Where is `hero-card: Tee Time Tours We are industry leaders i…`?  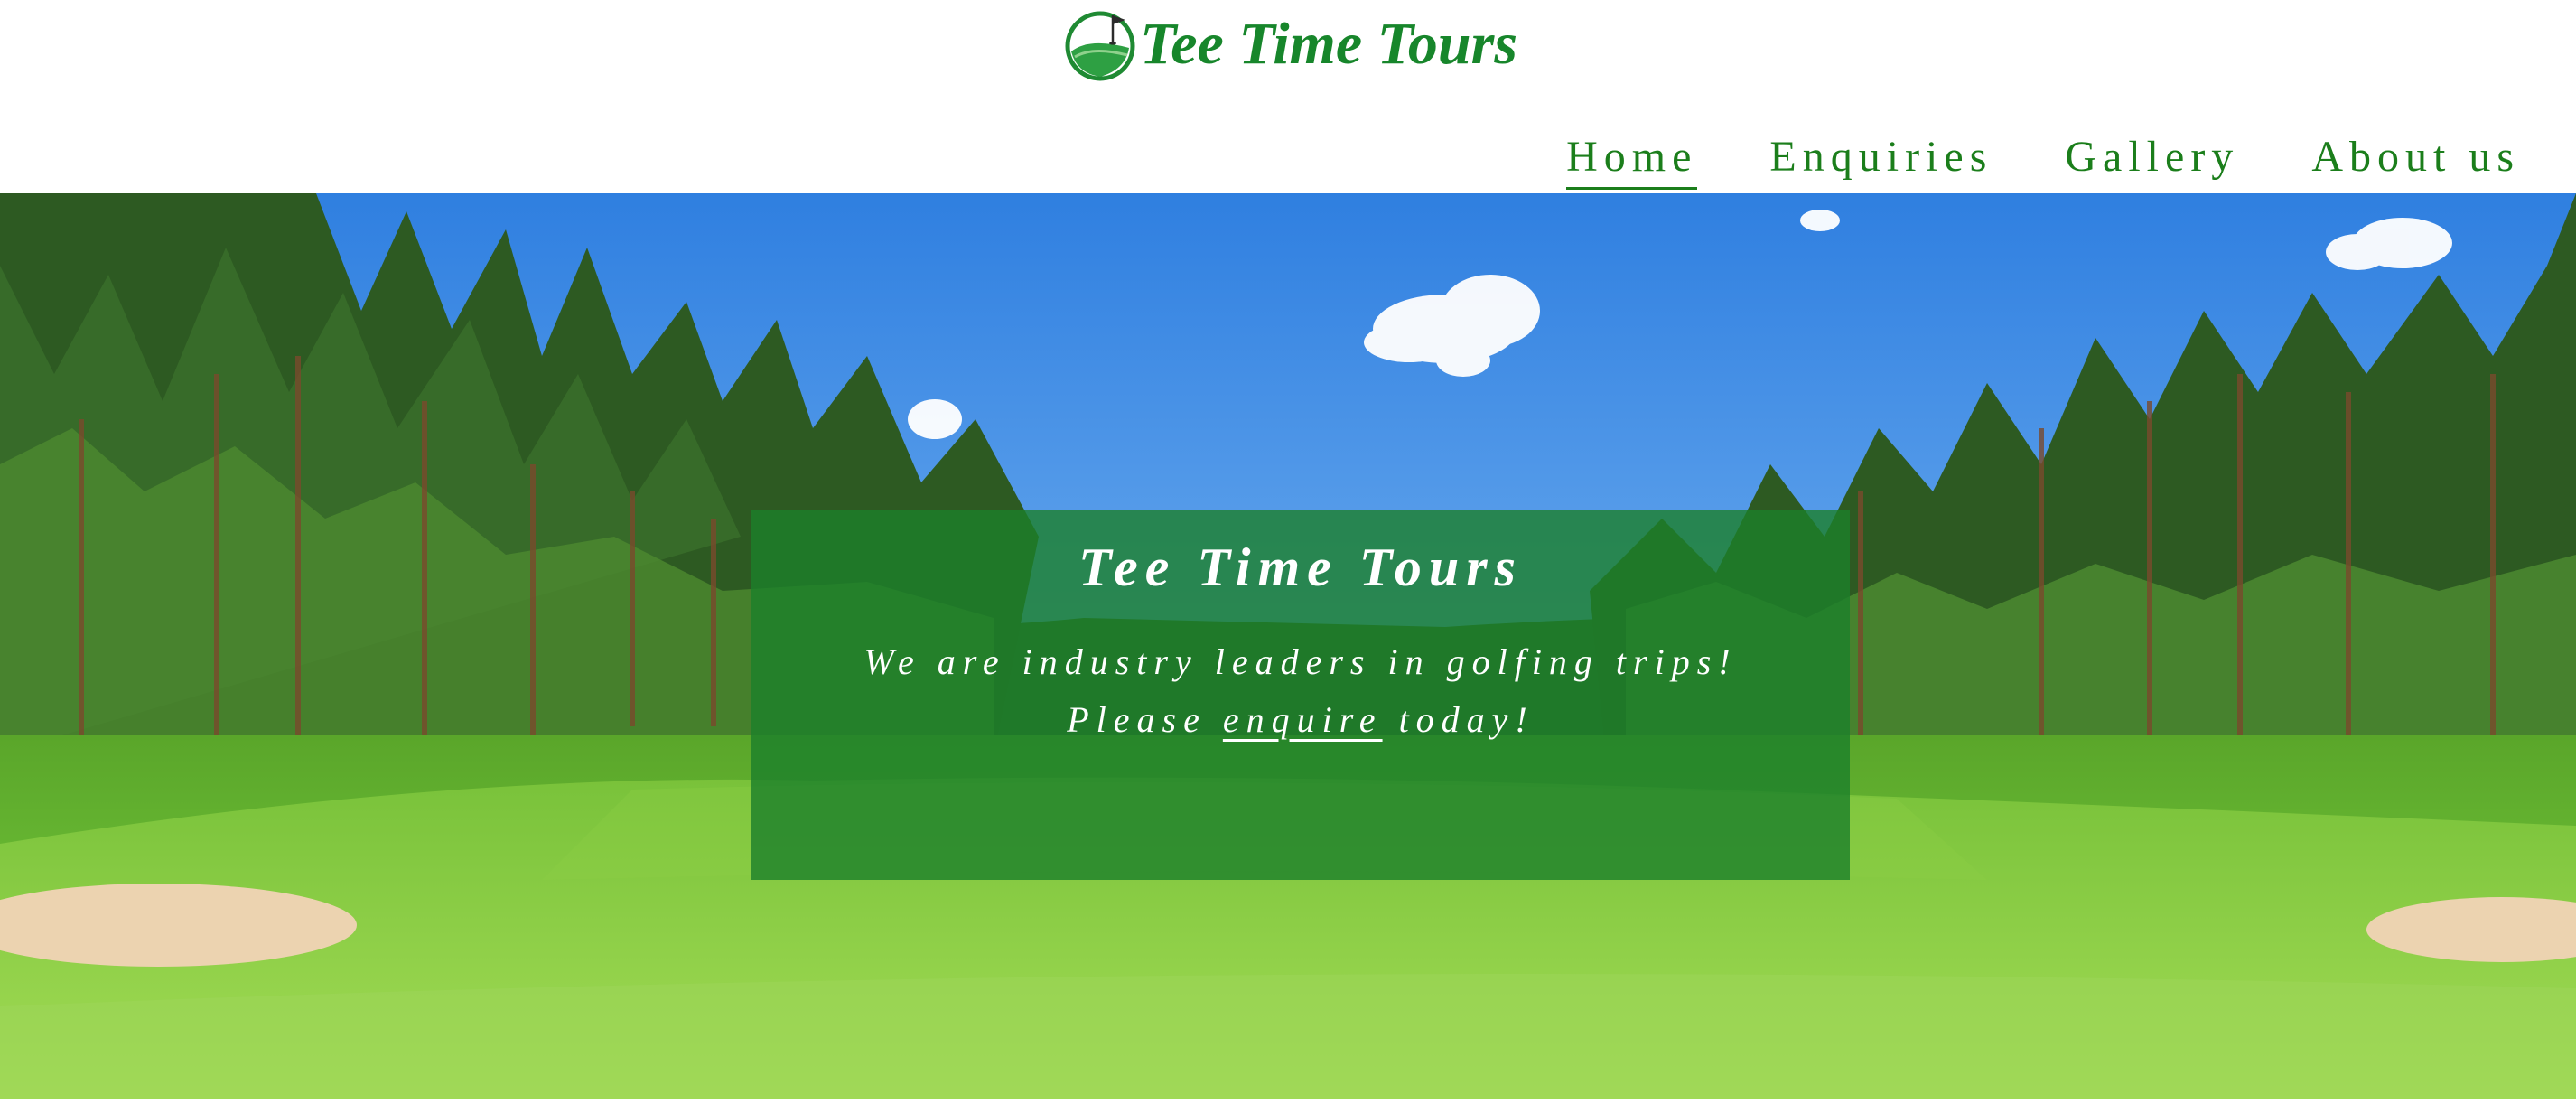
hero-card: Tee Time Tours We are industry leaders i… is located at coordinates (1300, 695).